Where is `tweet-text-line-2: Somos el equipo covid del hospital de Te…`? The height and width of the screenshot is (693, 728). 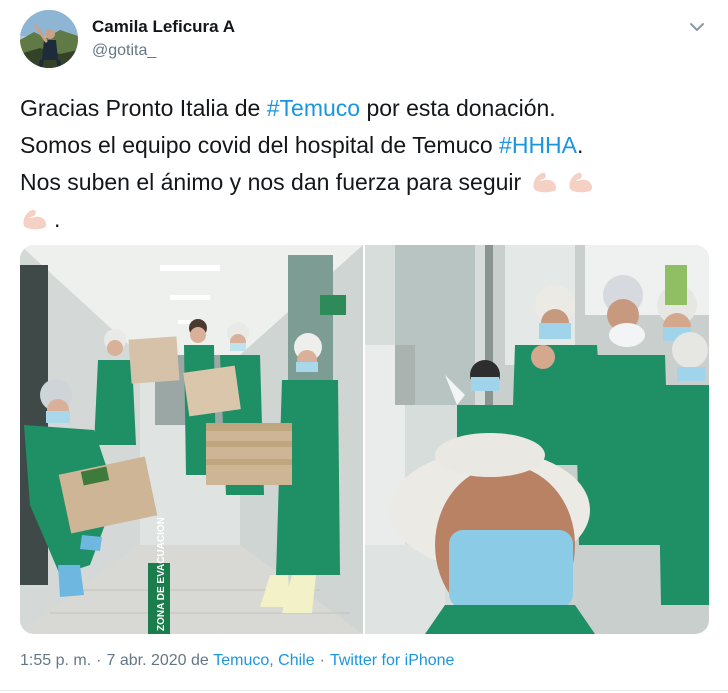 tweet-text-line-2: Somos el equipo covid del hospital de Te… is located at coordinates (302, 145).